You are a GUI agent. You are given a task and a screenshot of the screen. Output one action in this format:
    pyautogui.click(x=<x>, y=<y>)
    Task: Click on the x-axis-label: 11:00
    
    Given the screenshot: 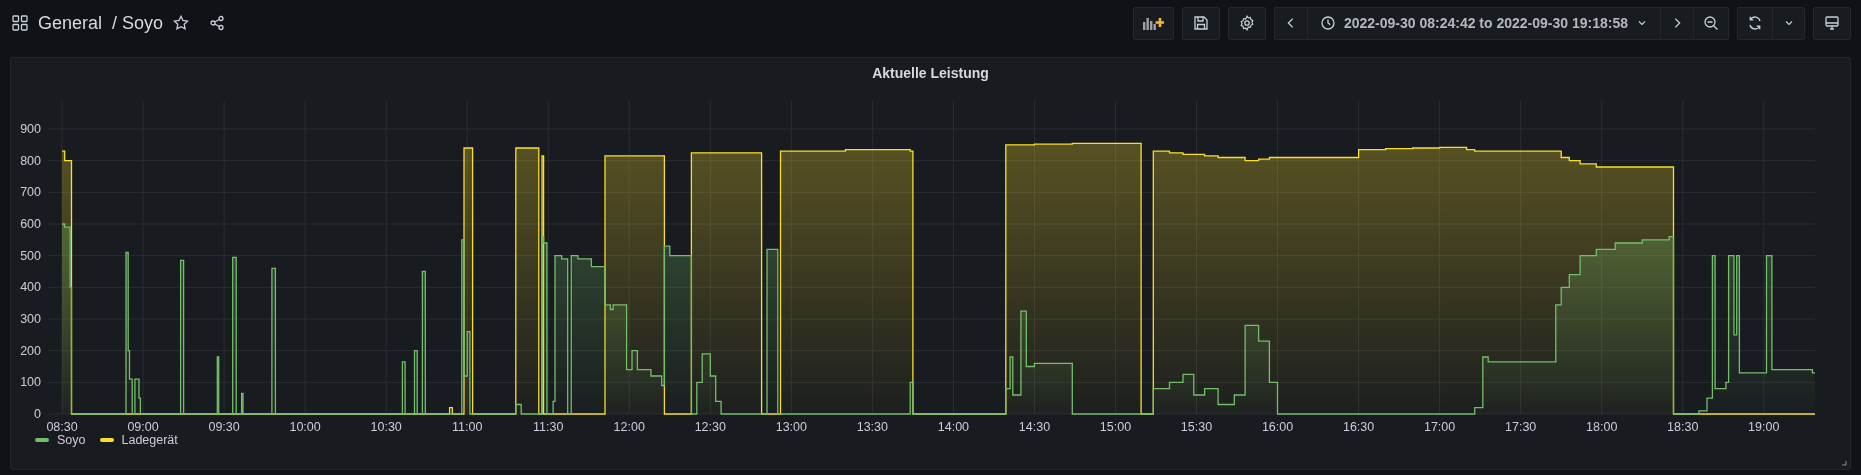 What is the action you would take?
    pyautogui.click(x=467, y=427)
    